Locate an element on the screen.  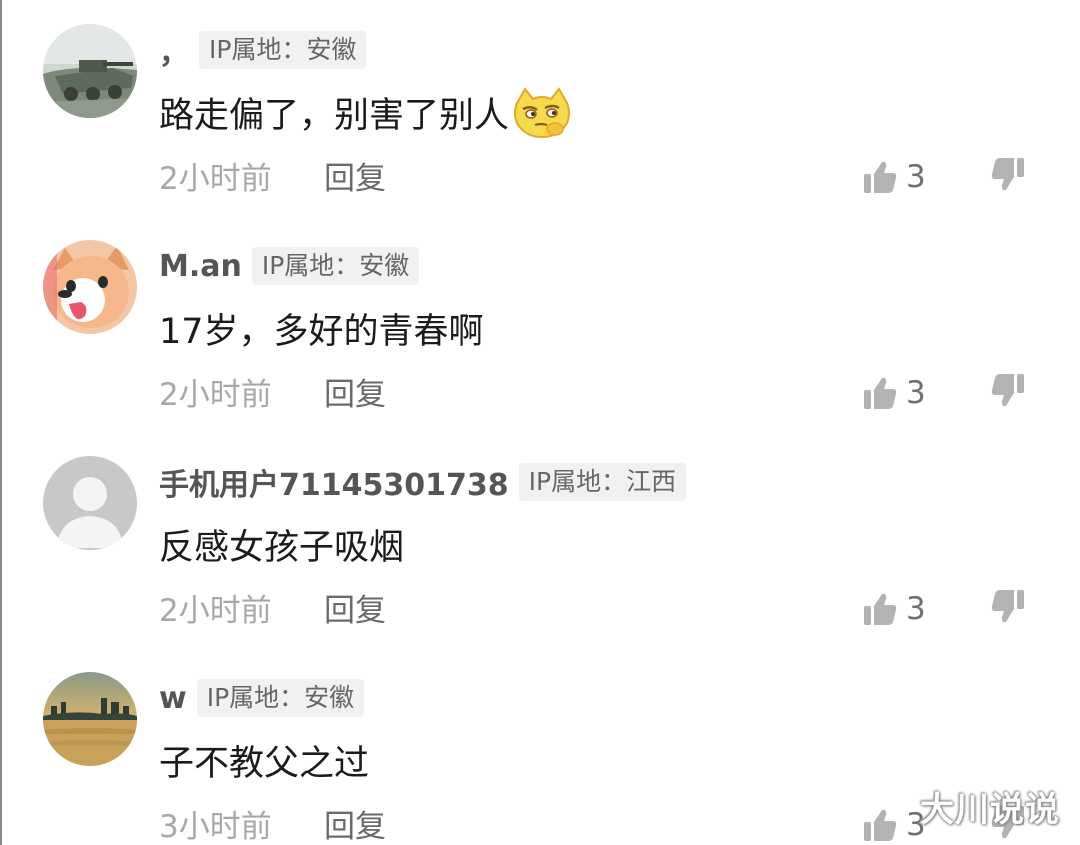
military-vehicle-avatar-image is located at coordinates (90, 71).